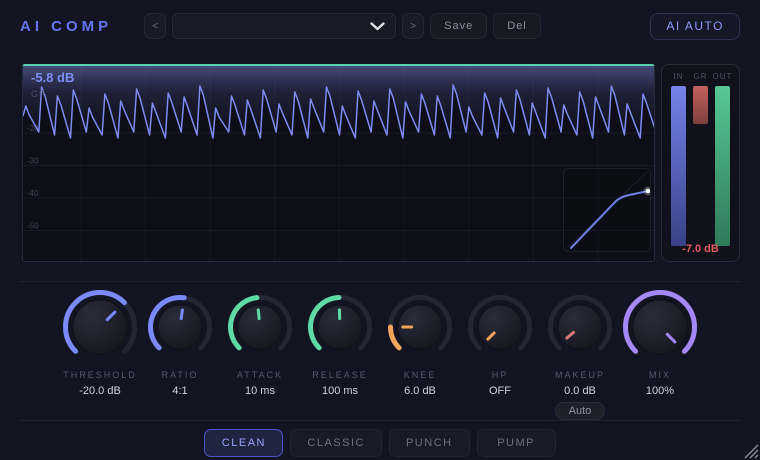  I want to click on transfer-curve, so click(609, 210).